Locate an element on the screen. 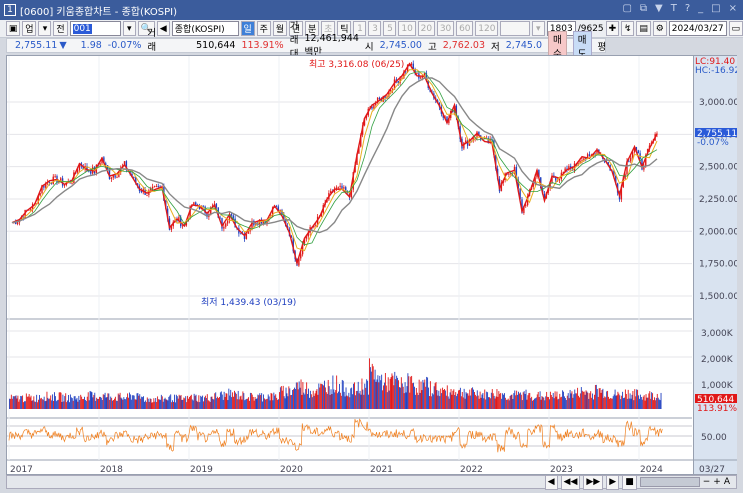 Image resolution: width=743 pixels, height=493 pixels. calendar-icon: ▭ is located at coordinates (735, 28).